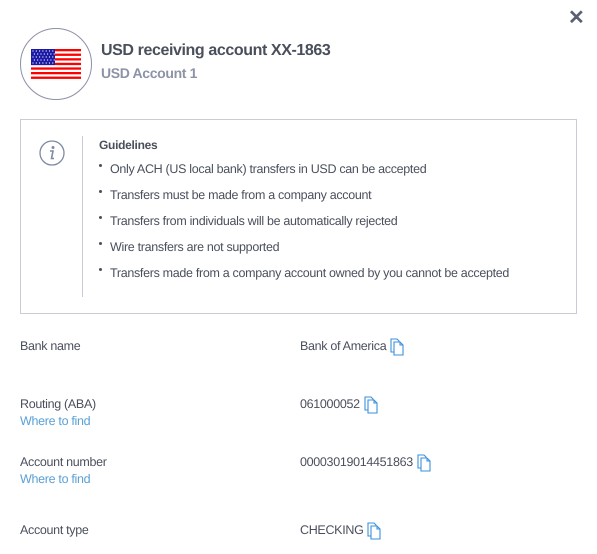  Describe the element at coordinates (268, 169) in the screenshot. I see `guideline-text: Only ACH (US local bank) transfers in USD can be accepted` at that location.